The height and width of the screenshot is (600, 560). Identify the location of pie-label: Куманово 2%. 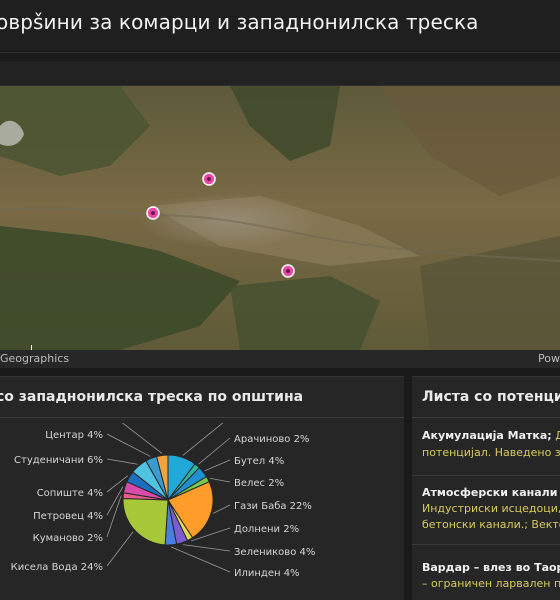
(68, 538).